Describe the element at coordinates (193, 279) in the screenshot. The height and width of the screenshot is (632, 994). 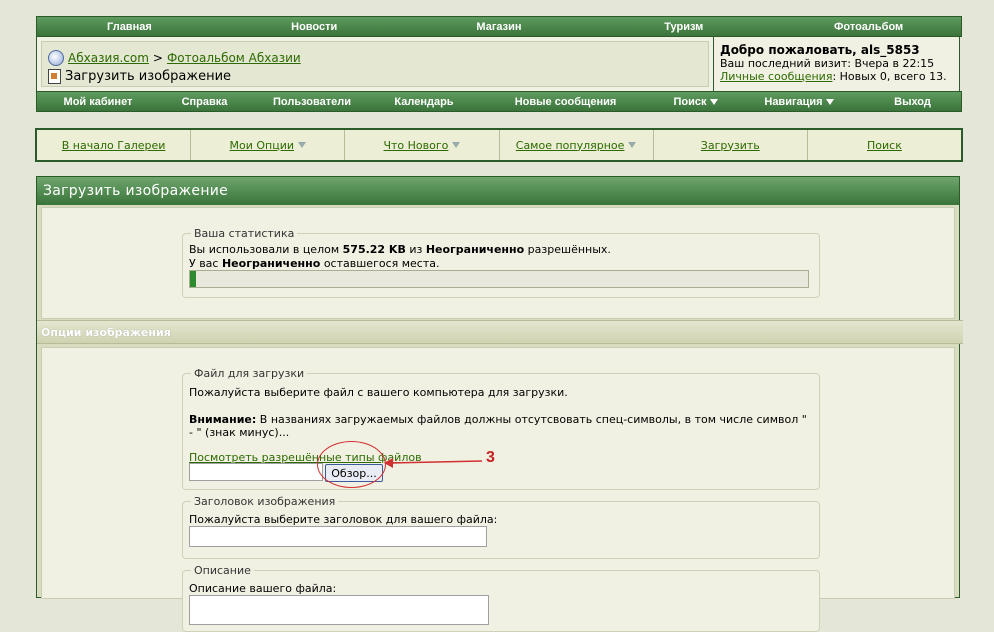
I see `usage-progress-fill` at that location.